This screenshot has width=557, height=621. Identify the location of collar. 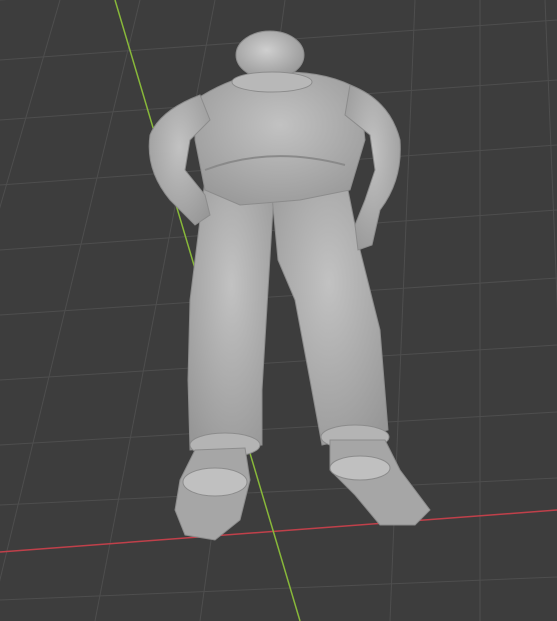
(272, 82).